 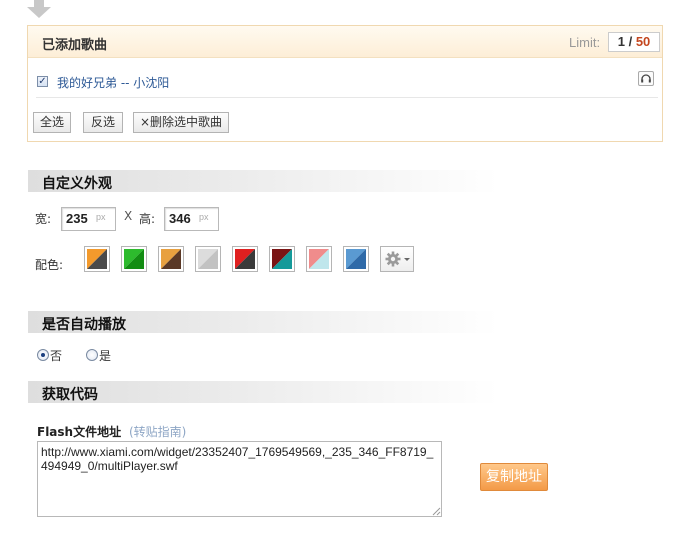 I want to click on height-input: 346 px, so click(x=191, y=219).